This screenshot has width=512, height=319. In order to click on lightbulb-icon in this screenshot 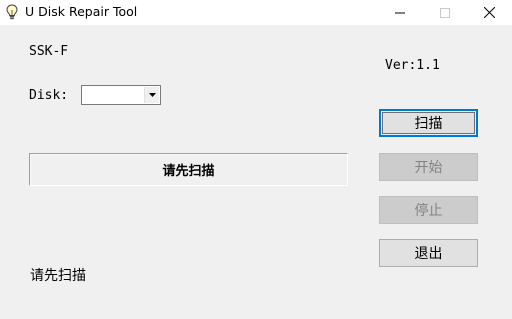, I will do `click(12, 12)`.